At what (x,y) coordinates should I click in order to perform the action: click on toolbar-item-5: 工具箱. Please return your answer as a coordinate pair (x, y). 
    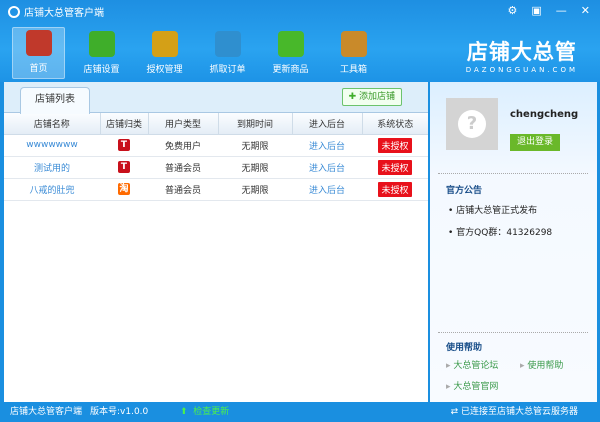
    Looking at the image, I should click on (353, 53).